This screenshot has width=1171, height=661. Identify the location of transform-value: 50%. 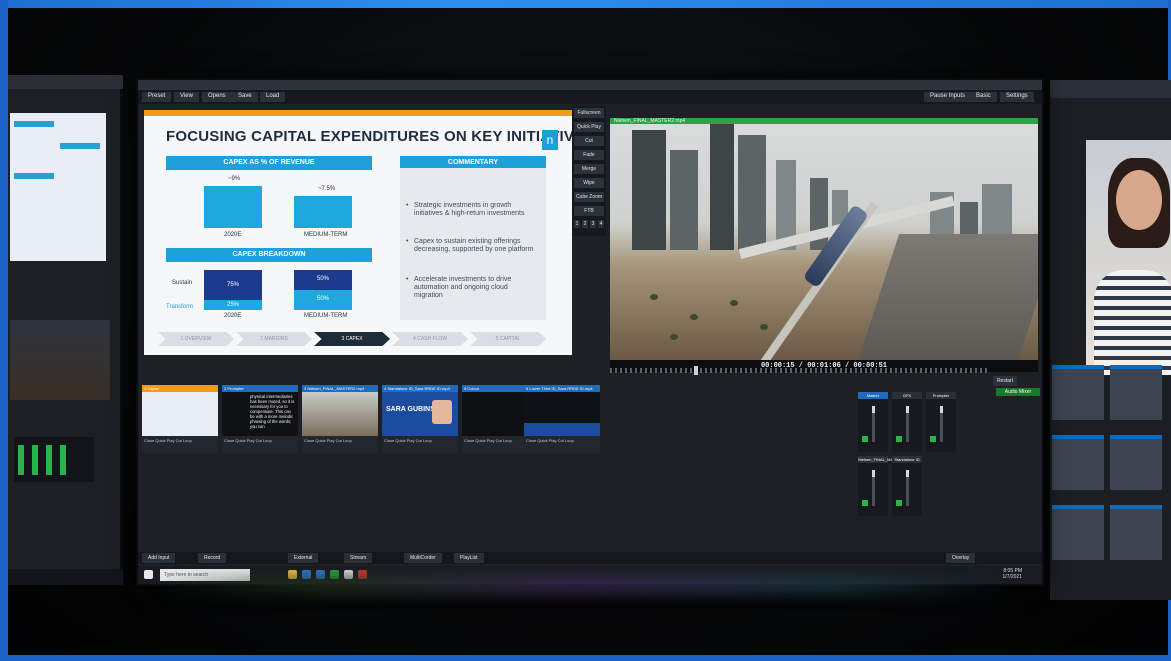
(322, 299).